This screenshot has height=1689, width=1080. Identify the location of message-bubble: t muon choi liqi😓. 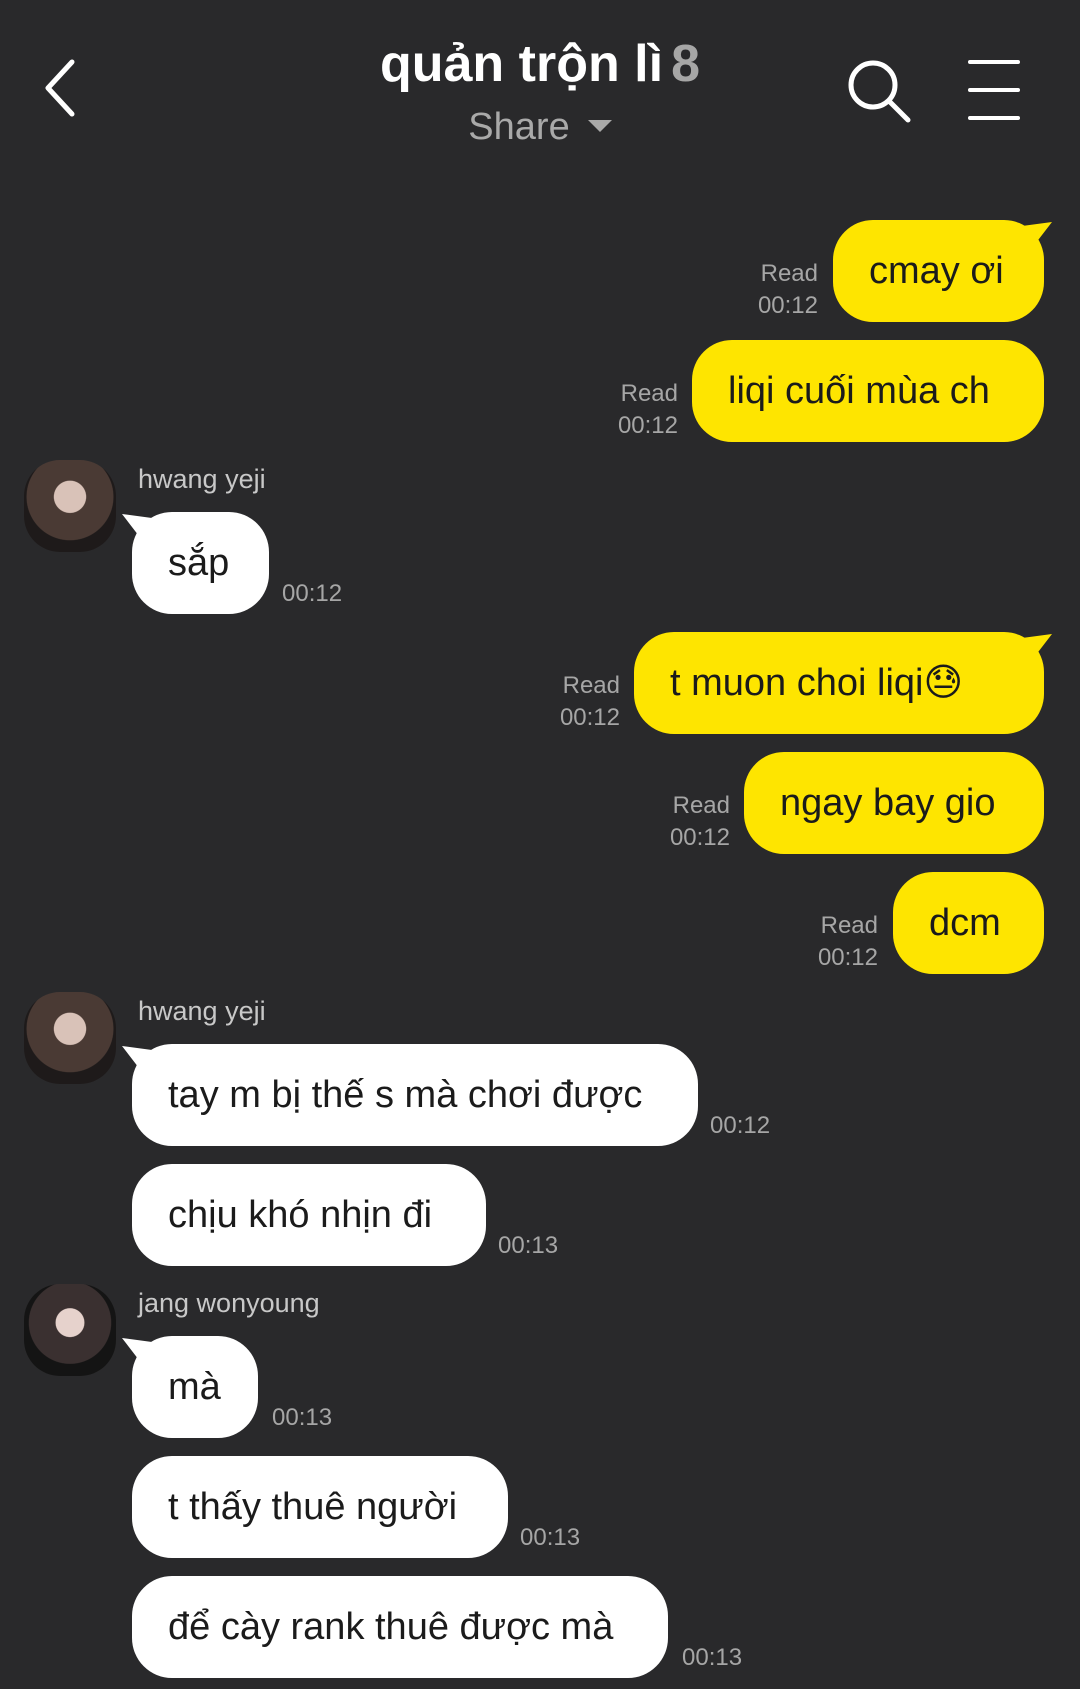
(839, 683).